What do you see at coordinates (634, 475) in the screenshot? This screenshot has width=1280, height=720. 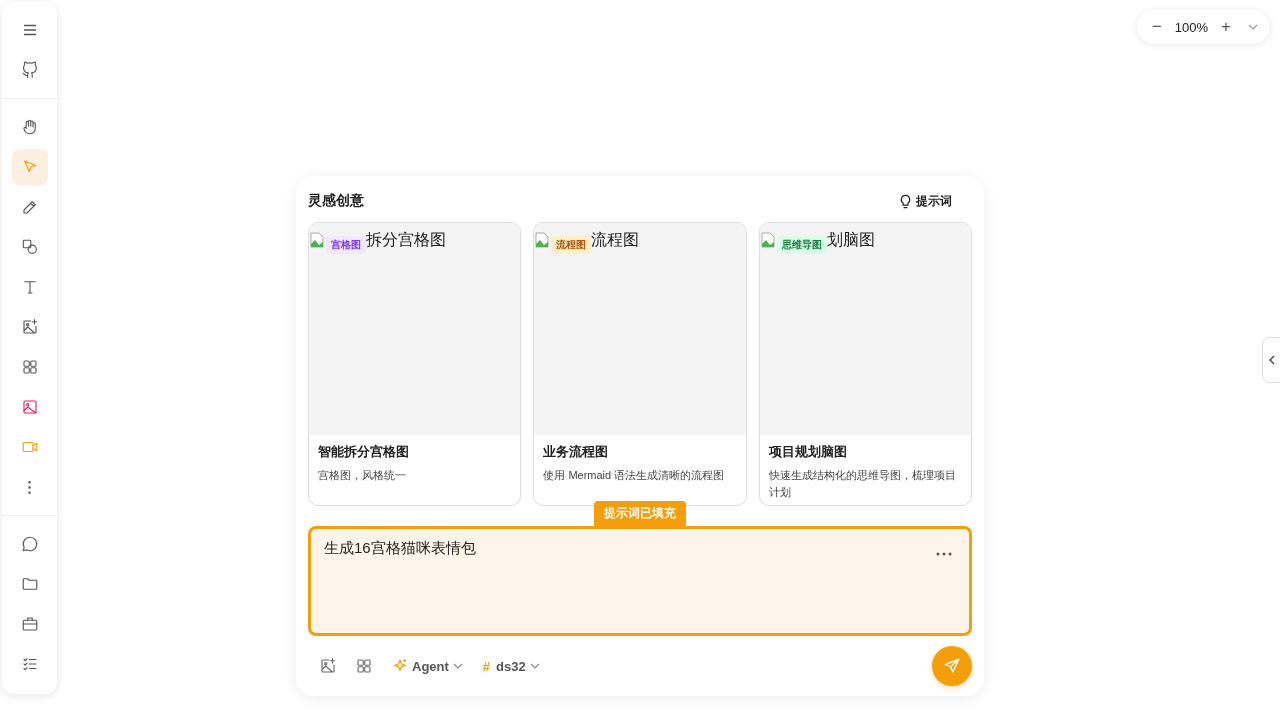 I see `card-description: 使用 Mermaid 语法生成清晰的流程图` at bounding box center [634, 475].